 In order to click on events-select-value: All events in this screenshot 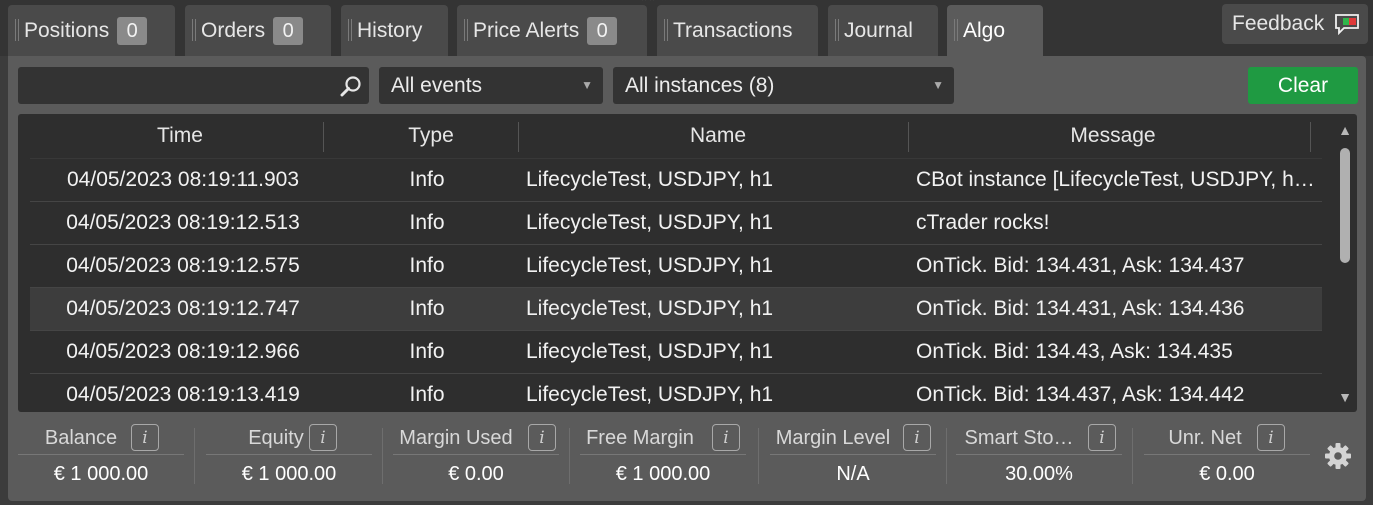, I will do `click(437, 85)`.